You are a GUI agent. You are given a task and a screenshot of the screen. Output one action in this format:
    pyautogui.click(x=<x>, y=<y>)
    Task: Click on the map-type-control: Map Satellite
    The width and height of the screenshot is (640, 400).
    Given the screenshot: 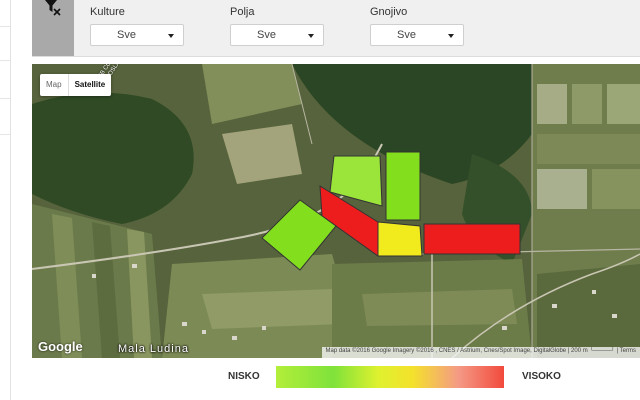 What is the action you would take?
    pyautogui.click(x=76, y=85)
    